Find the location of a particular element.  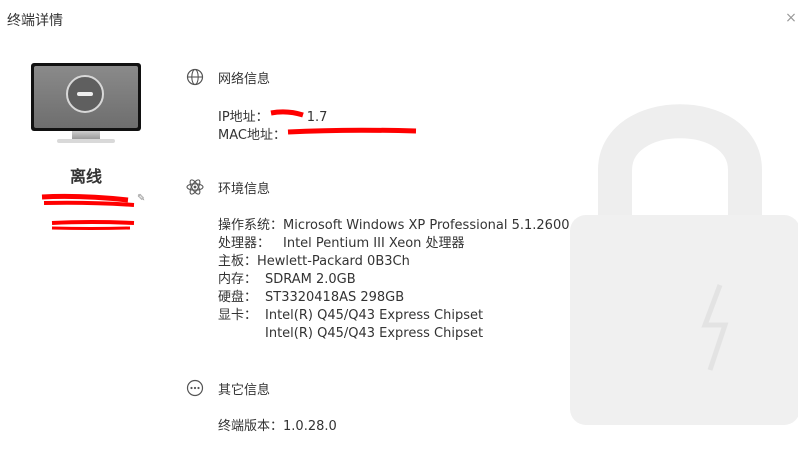

close-icon: × is located at coordinates (791, 18).